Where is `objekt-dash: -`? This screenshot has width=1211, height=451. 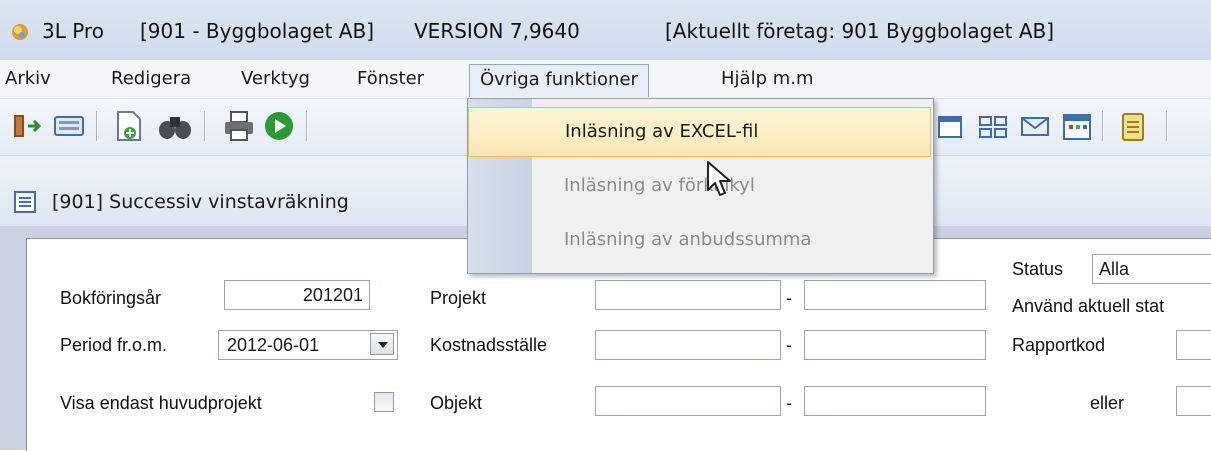 objekt-dash: - is located at coordinates (789, 403).